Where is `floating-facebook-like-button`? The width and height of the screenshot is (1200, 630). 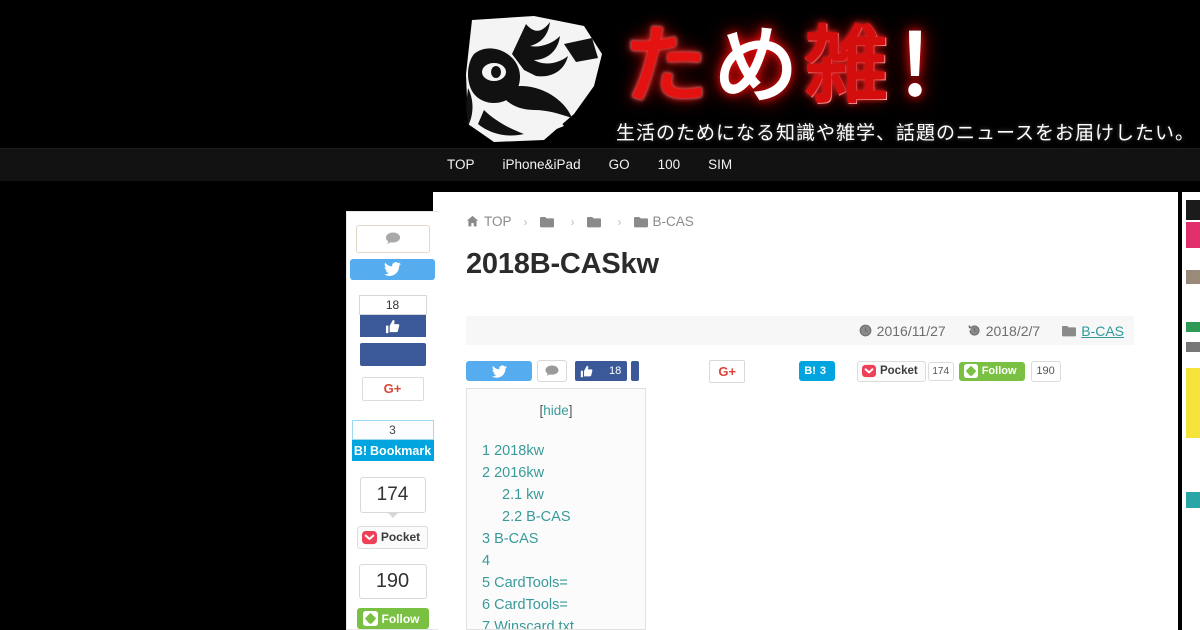
floating-facebook-like-button is located at coordinates (392, 326).